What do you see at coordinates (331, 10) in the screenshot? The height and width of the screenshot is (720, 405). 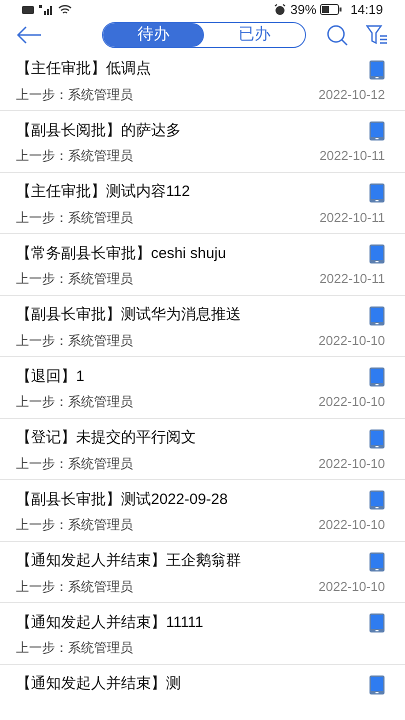 I see `battery-icon` at bounding box center [331, 10].